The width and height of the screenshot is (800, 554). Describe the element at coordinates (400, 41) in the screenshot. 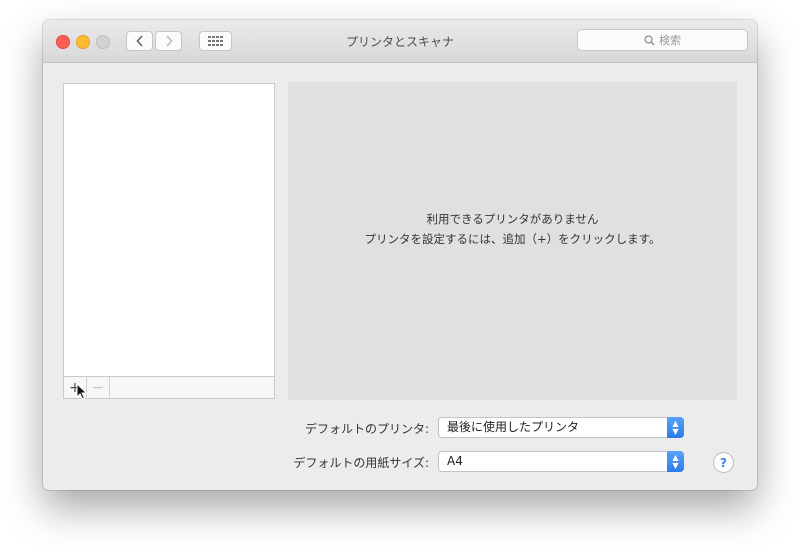

I see `title-bar: プリンタとスキャナ 検索` at that location.